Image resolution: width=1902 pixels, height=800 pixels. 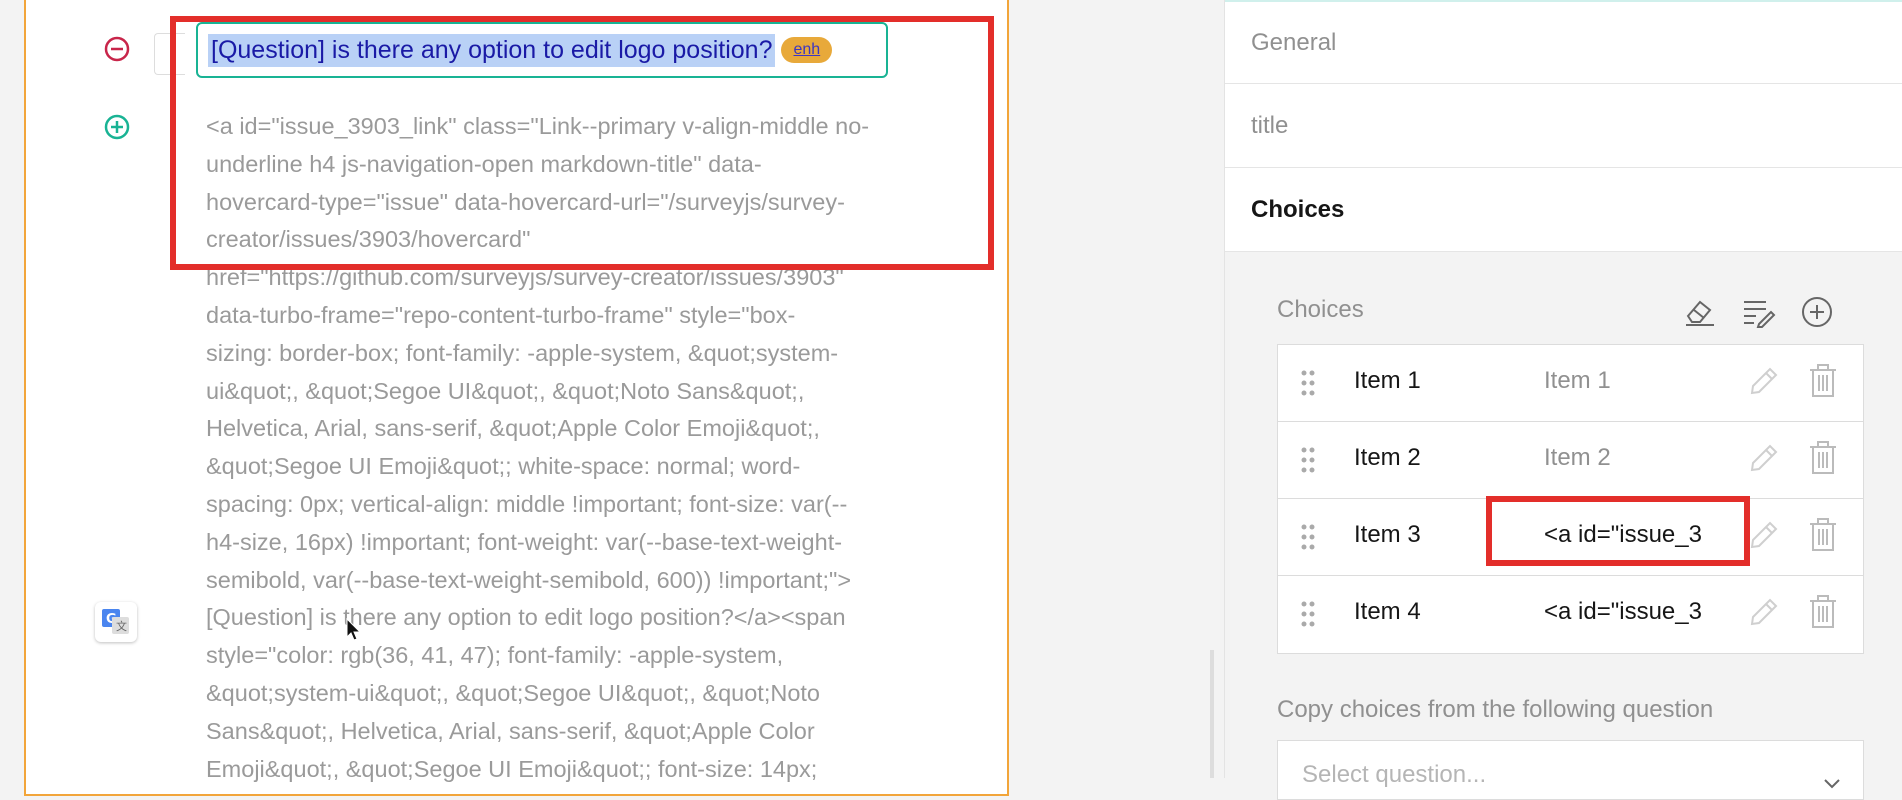 What do you see at coordinates (1387, 535) in the screenshot?
I see `choice-value: Item 3` at bounding box center [1387, 535].